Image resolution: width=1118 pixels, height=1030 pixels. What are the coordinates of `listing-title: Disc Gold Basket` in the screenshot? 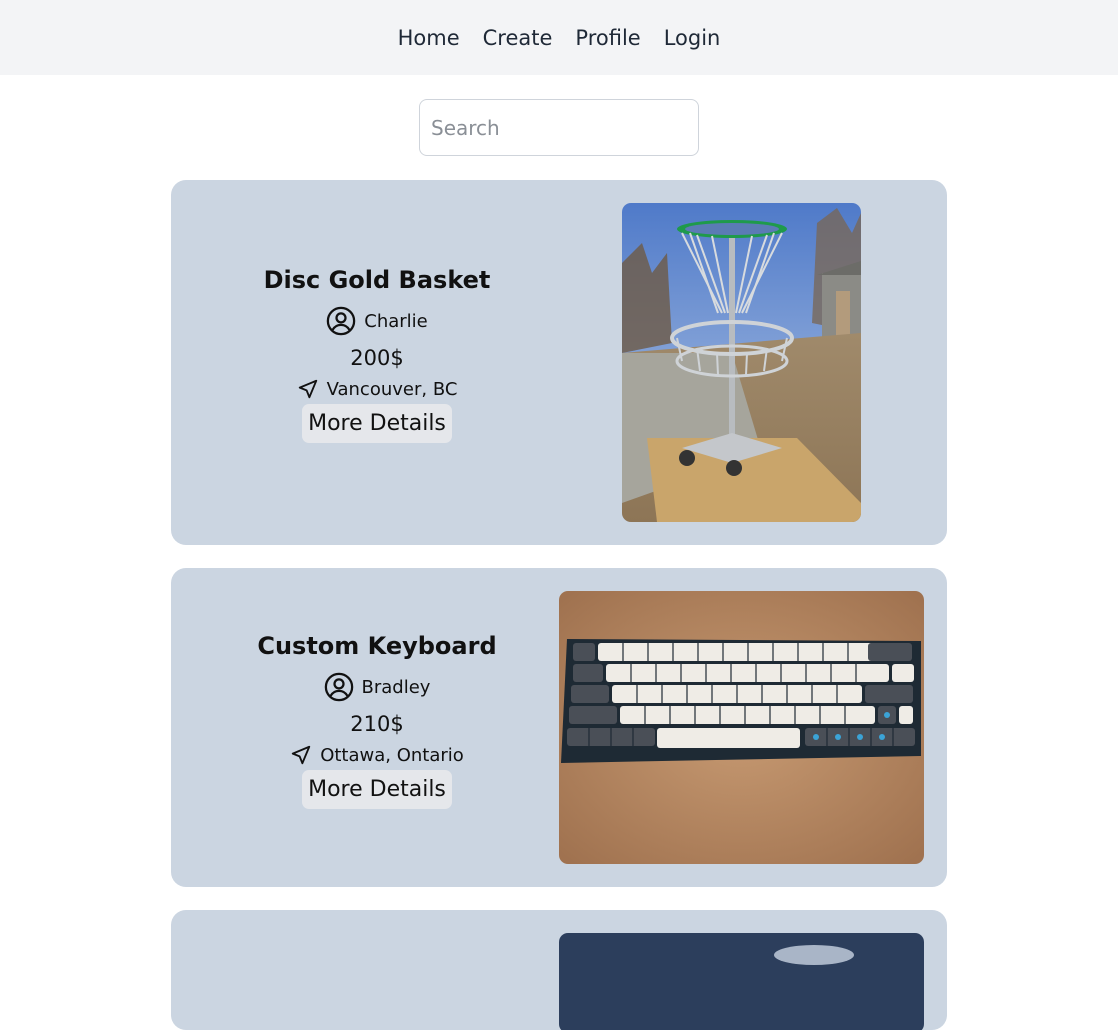 It's located at (377, 280).